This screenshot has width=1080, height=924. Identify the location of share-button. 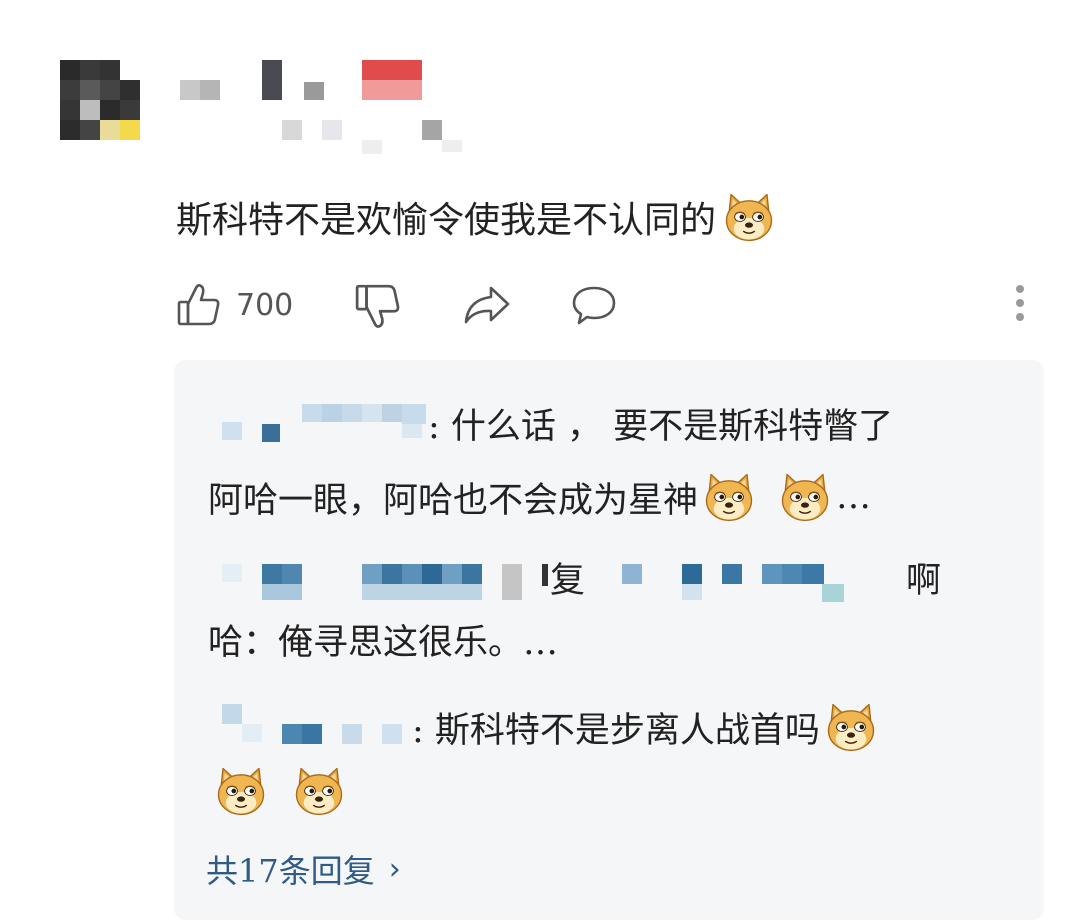
(487, 305).